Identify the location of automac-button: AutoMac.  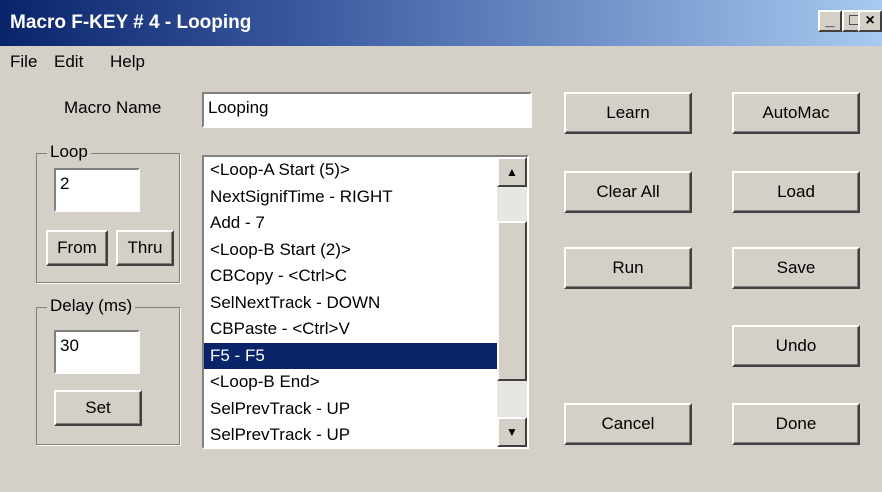
(796, 113).